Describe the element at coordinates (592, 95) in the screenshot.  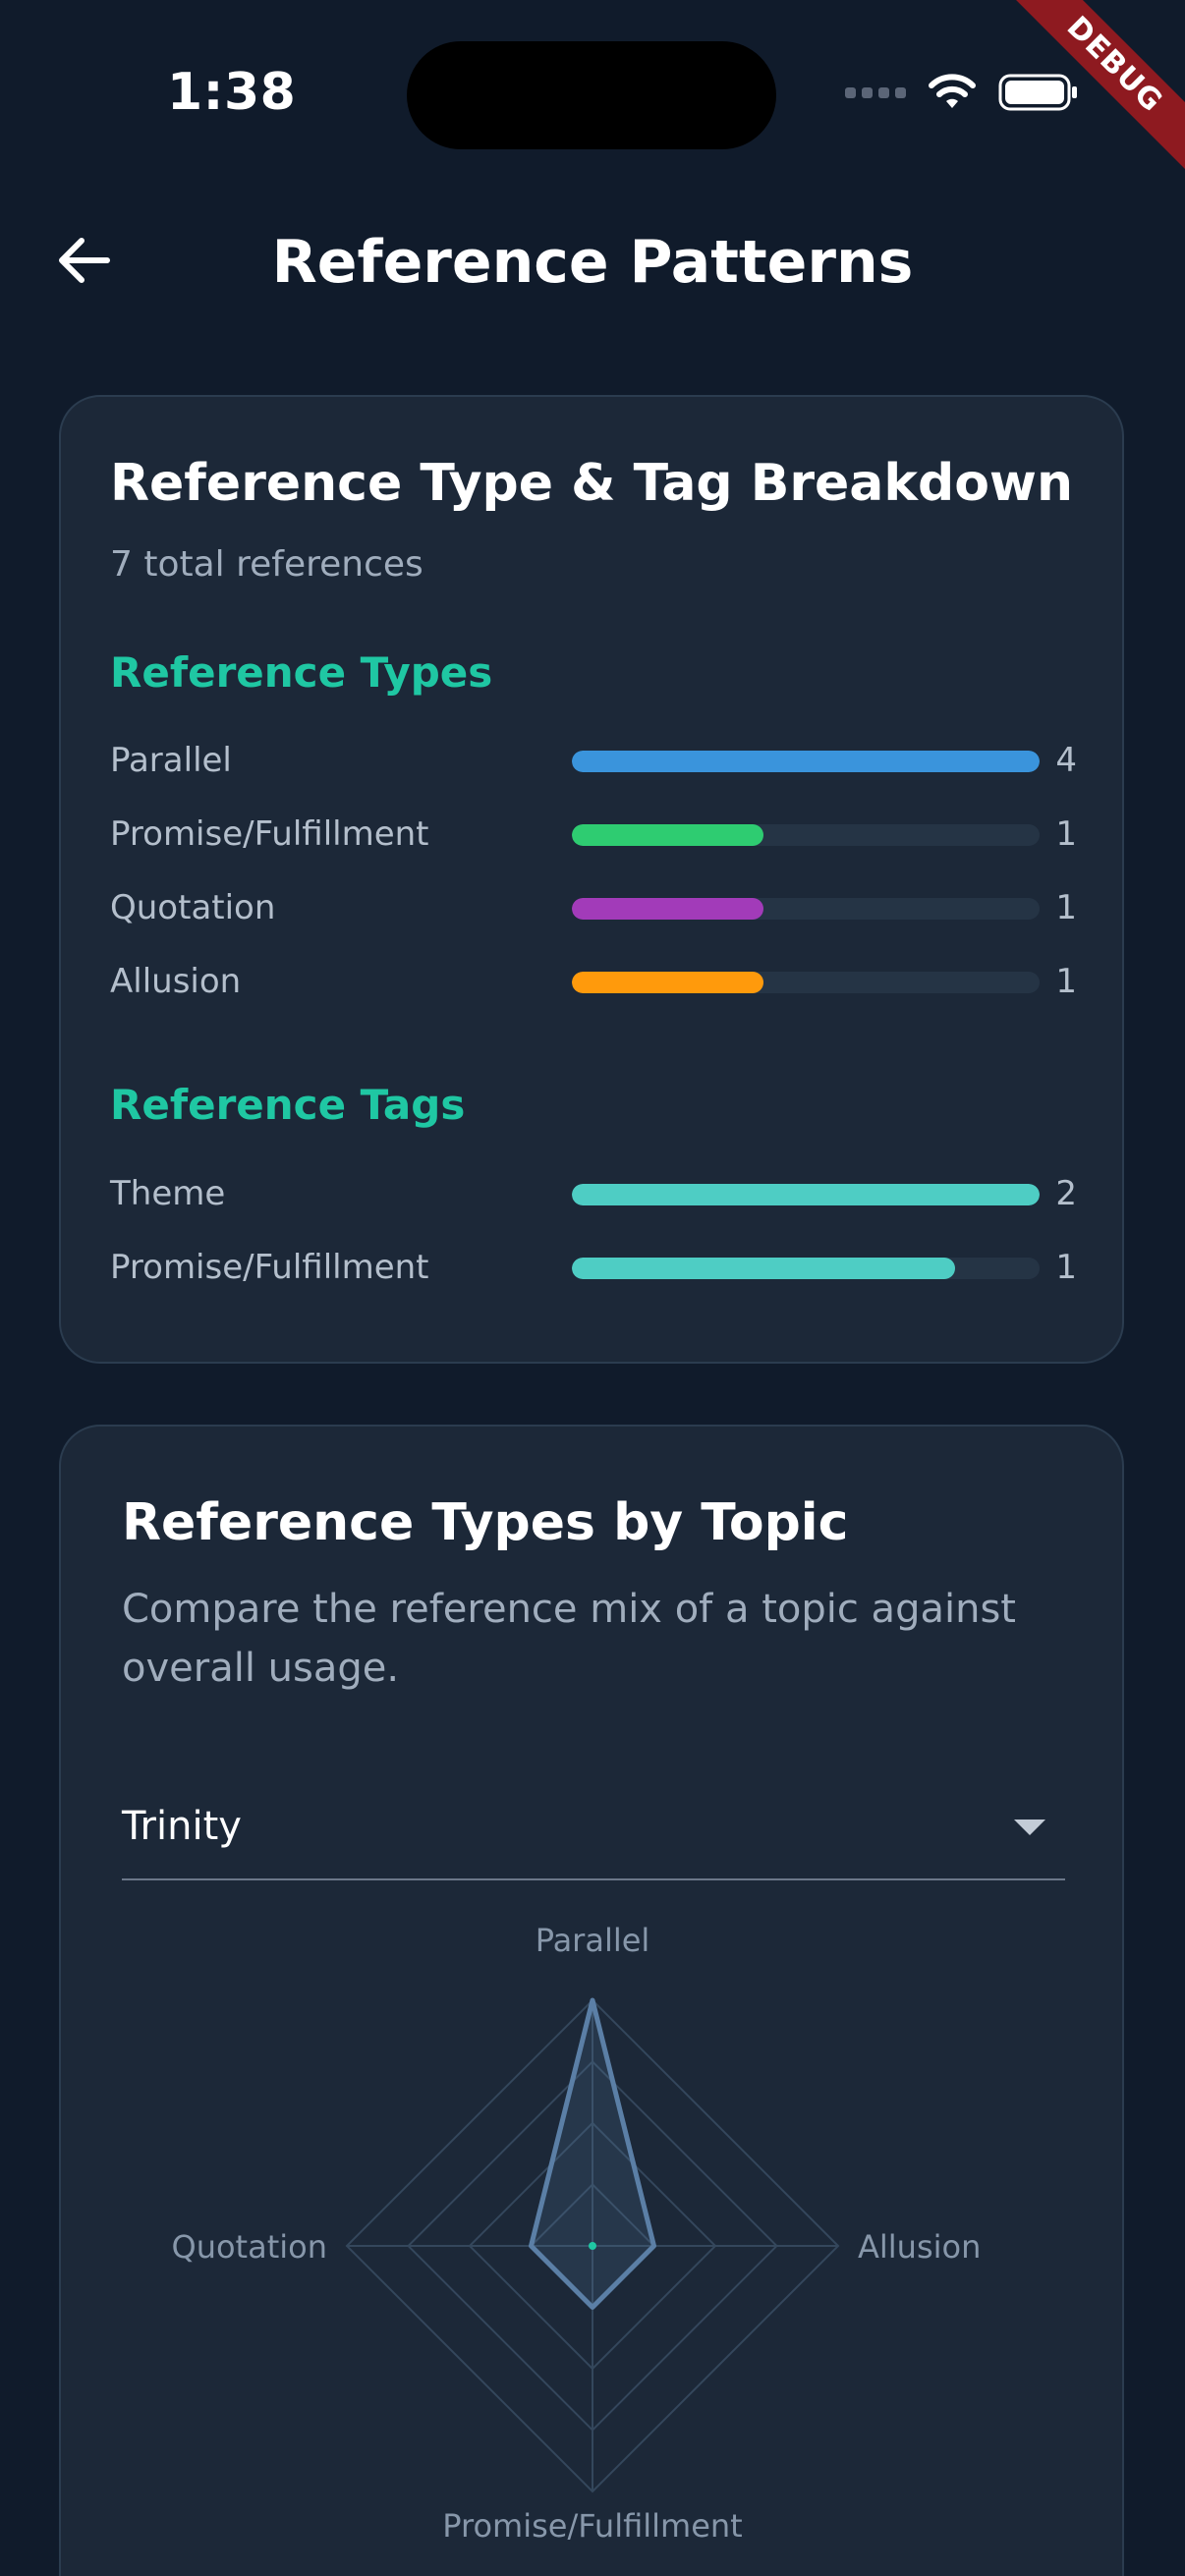
I see `dynamic-island` at that location.